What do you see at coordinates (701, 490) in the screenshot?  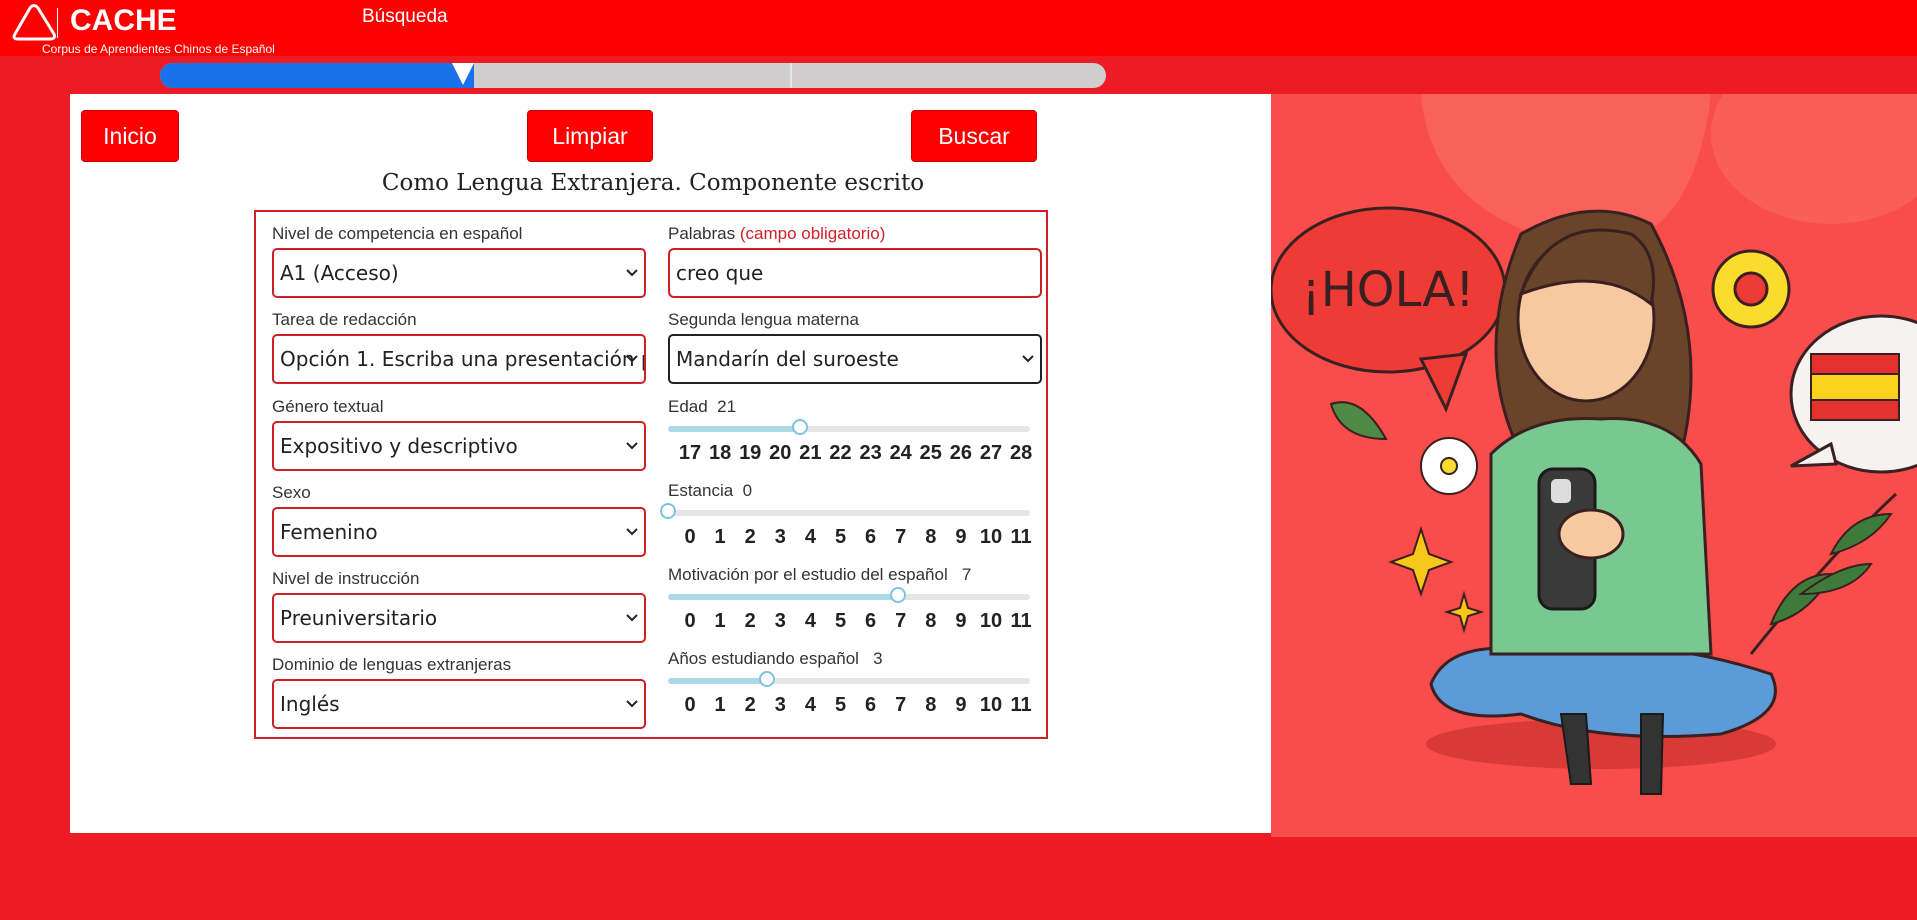 I see `stay-label-text: Estancia` at bounding box center [701, 490].